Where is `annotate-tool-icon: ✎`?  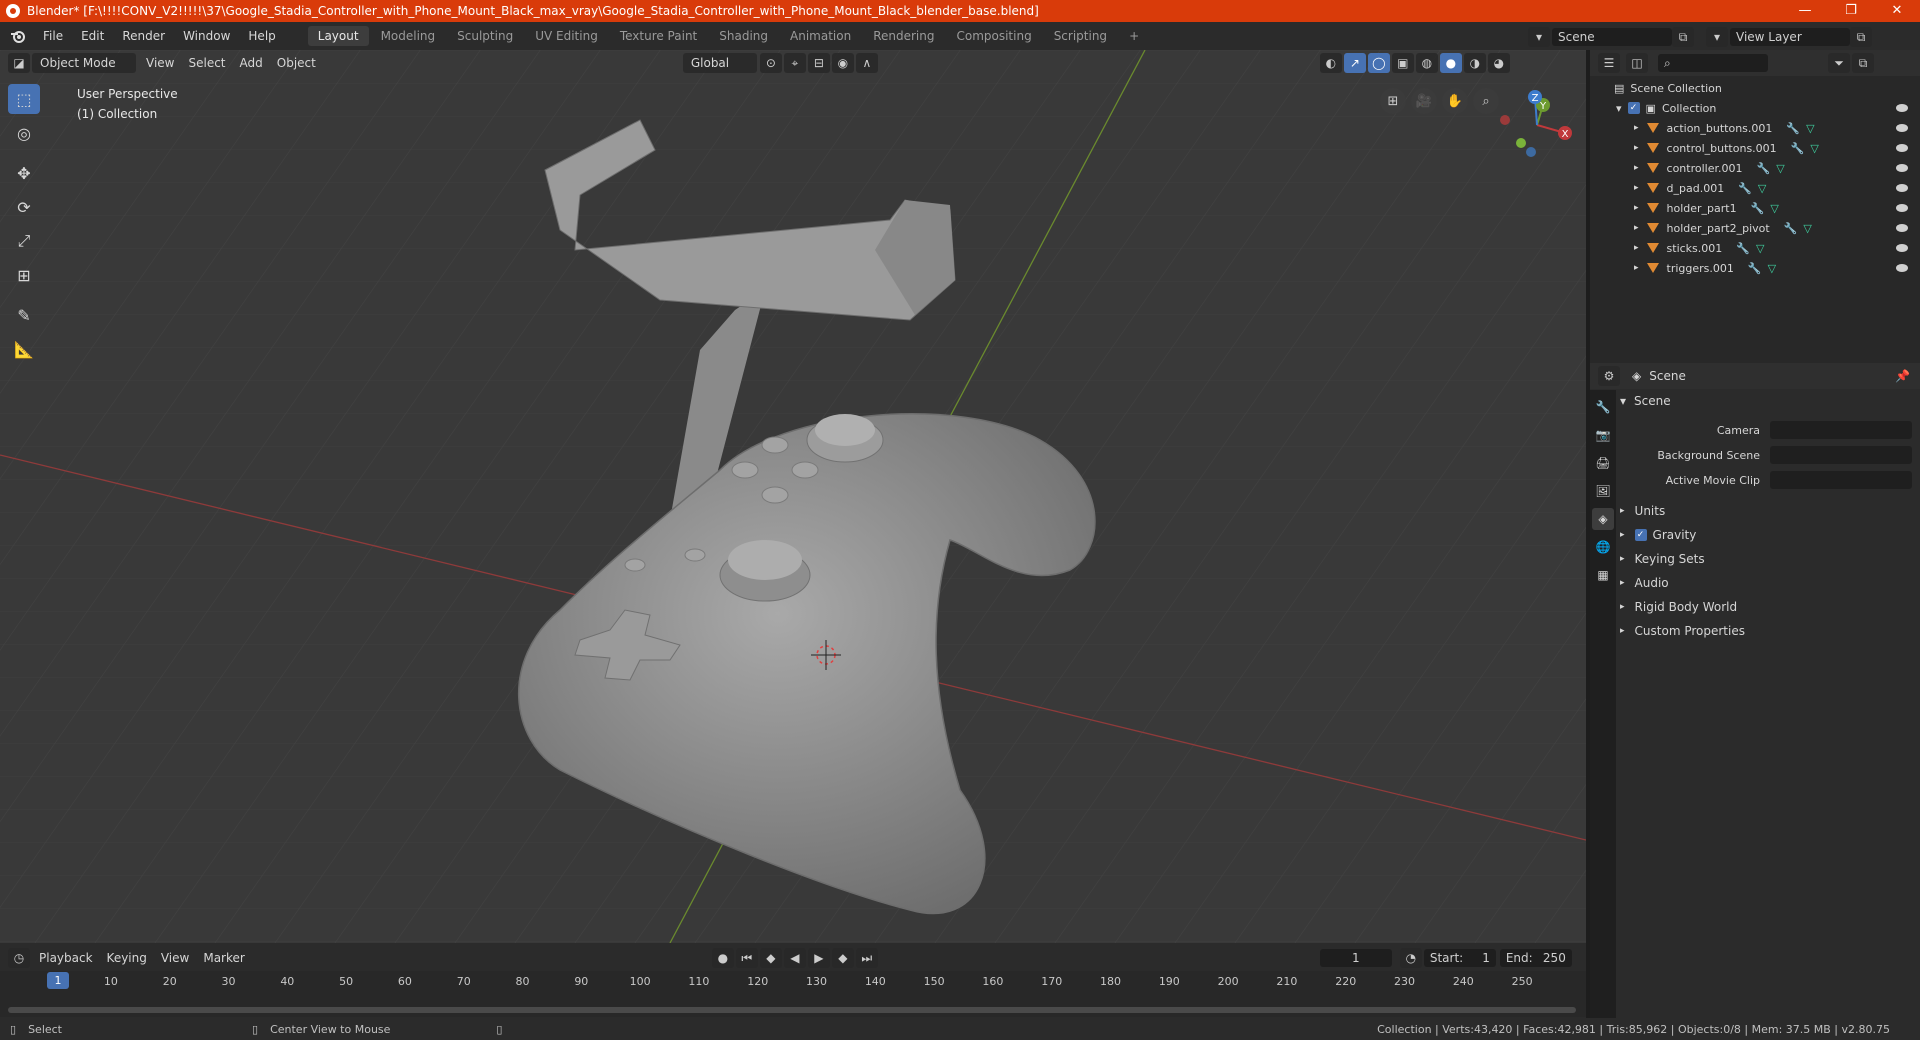 annotate-tool-icon: ✎ is located at coordinates (24, 315).